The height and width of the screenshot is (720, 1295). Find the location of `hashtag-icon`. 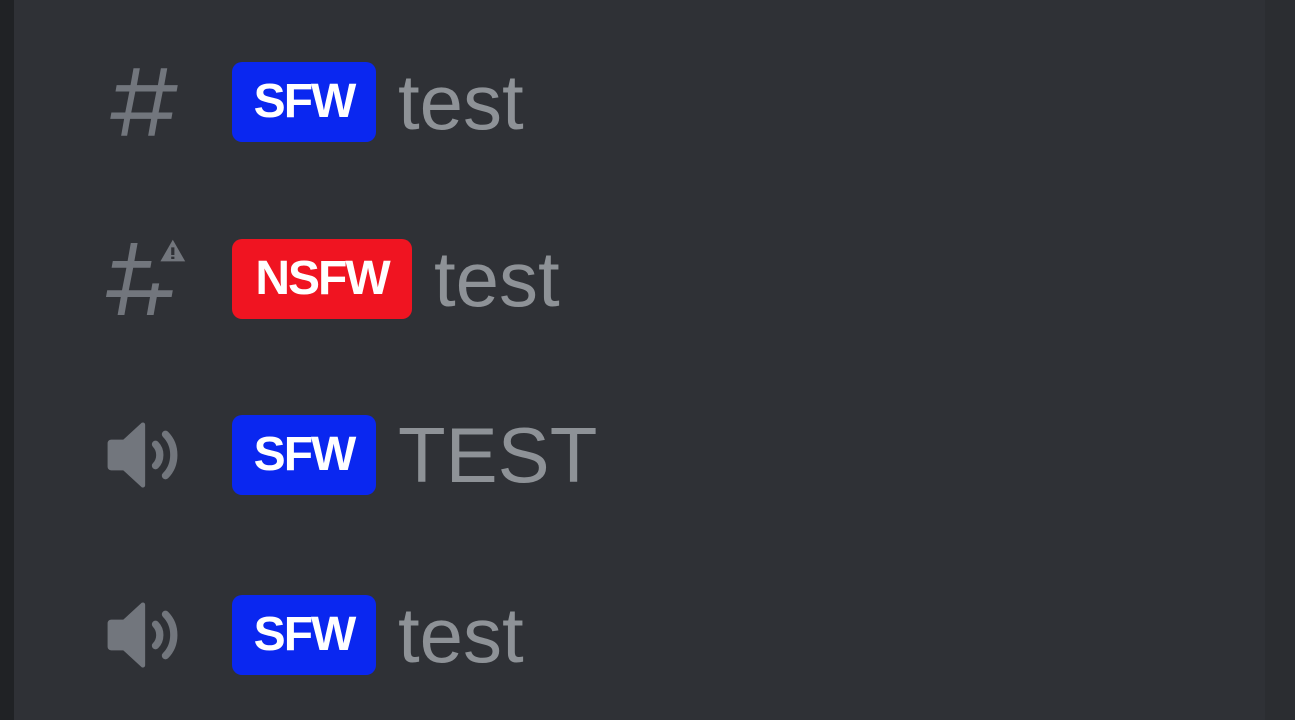

hashtag-icon is located at coordinates (144, 102).